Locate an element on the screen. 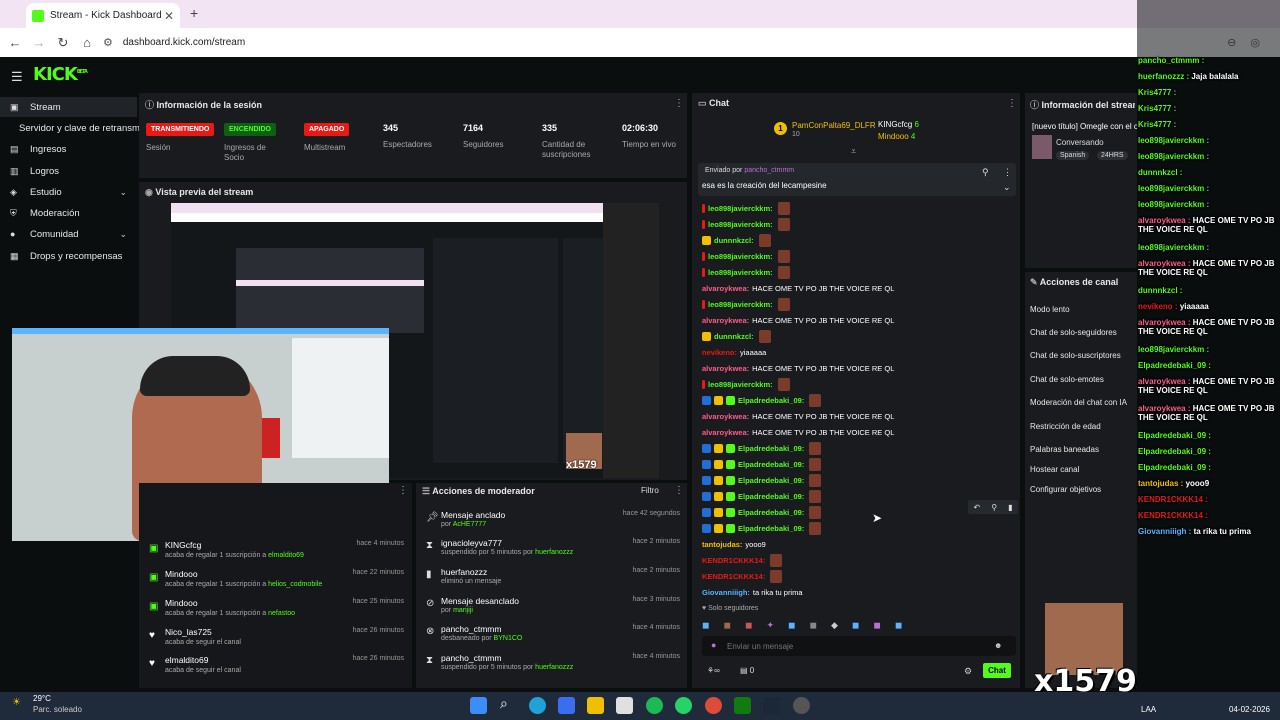 The width and height of the screenshot is (1280, 720). close-tab-icon: ✕ is located at coordinates (169, 16).